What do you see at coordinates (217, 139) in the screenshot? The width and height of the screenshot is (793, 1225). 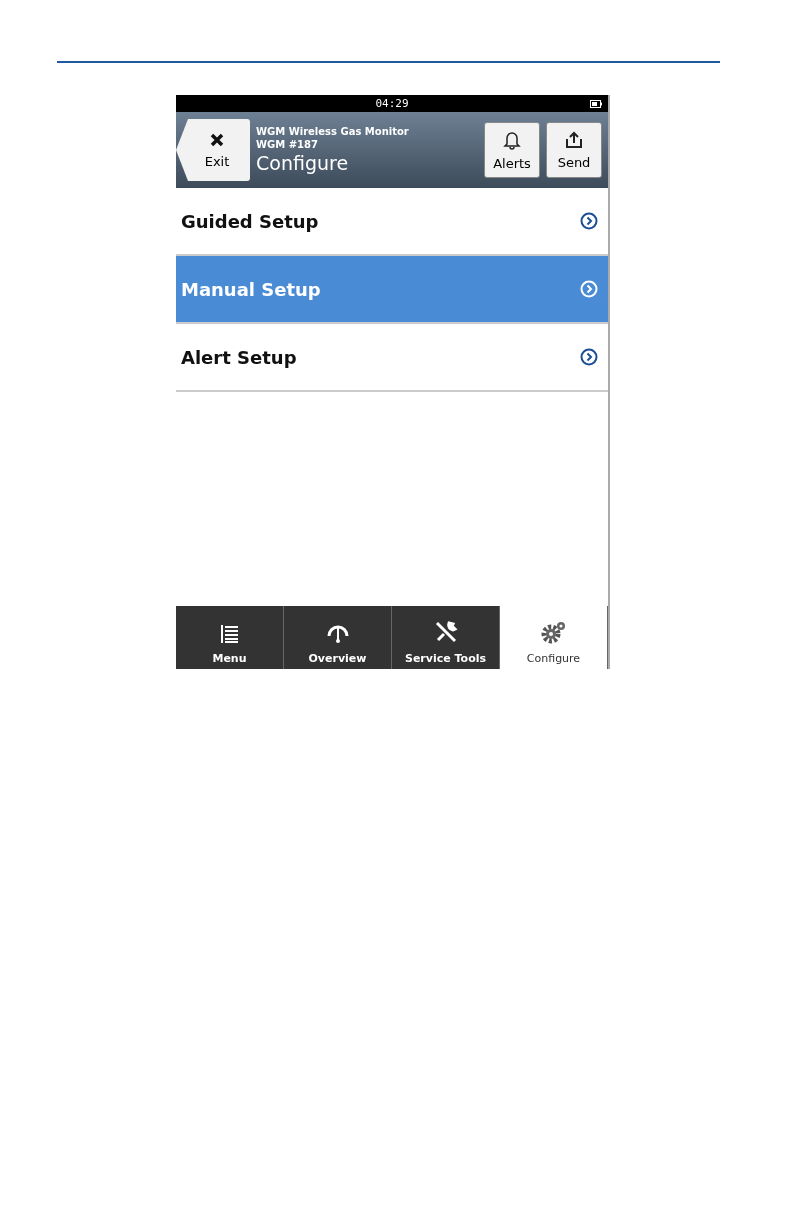 I see `close-icon` at bounding box center [217, 139].